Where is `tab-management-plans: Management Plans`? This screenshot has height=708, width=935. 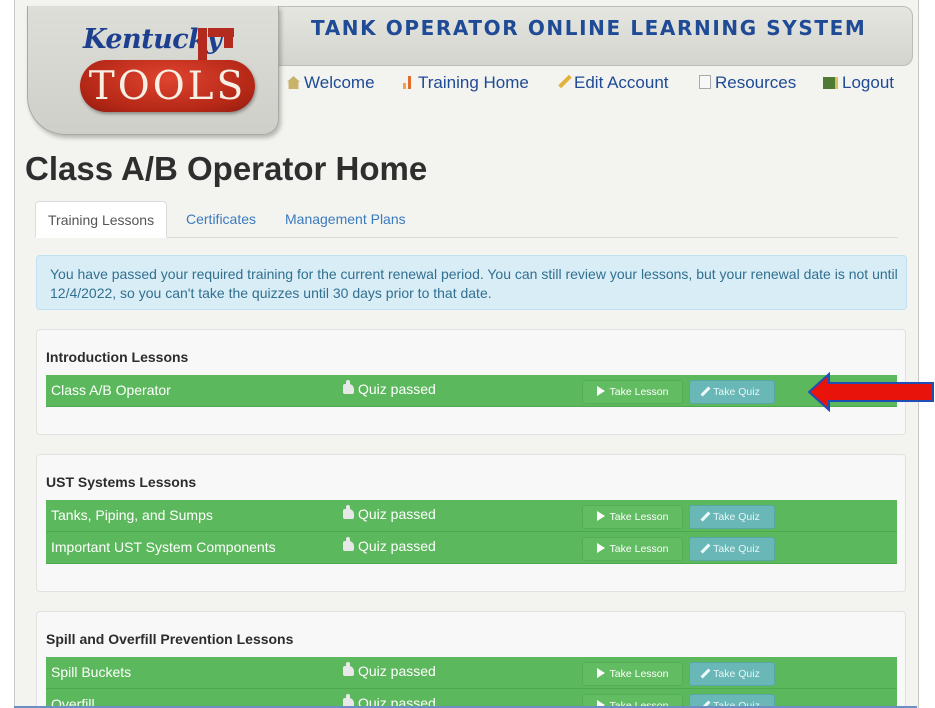
tab-management-plans: Management Plans is located at coordinates (345, 218).